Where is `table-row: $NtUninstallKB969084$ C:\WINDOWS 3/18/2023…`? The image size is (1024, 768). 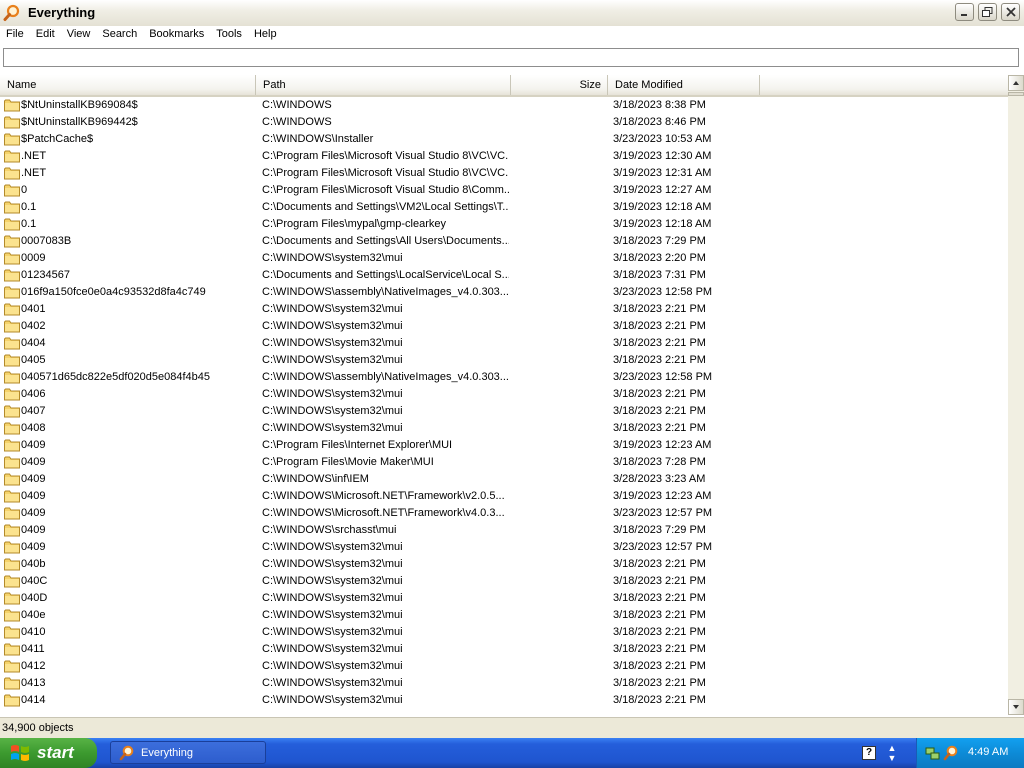 table-row: $NtUninstallKB969084$ C:\WINDOWS 3/18/2023… is located at coordinates (504, 105).